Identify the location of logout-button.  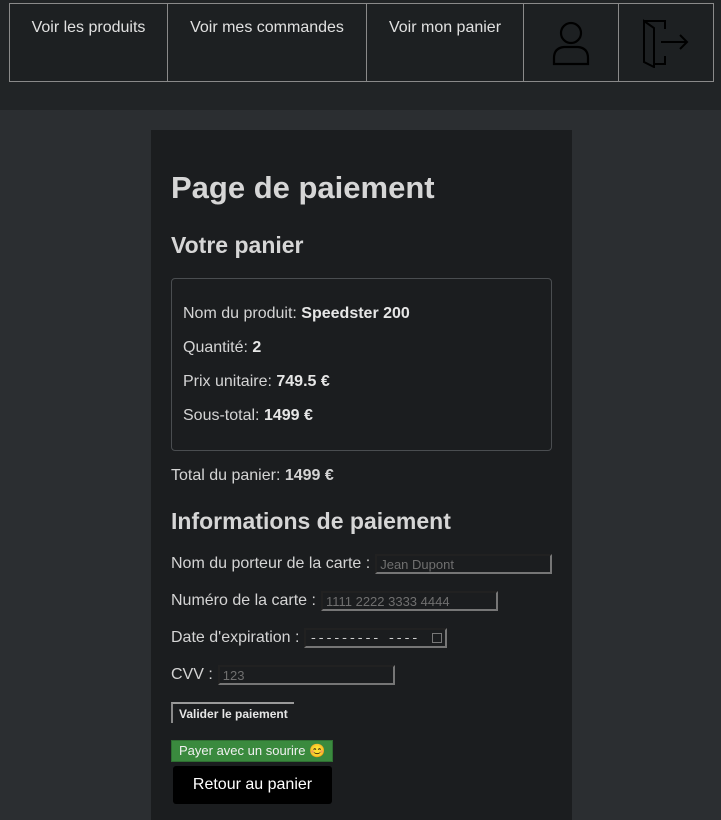
(666, 42).